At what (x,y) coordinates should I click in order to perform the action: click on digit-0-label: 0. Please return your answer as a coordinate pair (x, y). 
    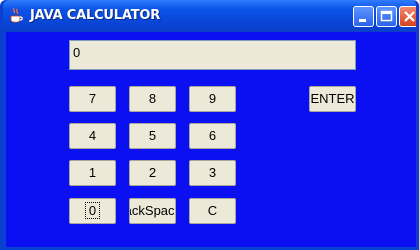
    Looking at the image, I should click on (92, 210).